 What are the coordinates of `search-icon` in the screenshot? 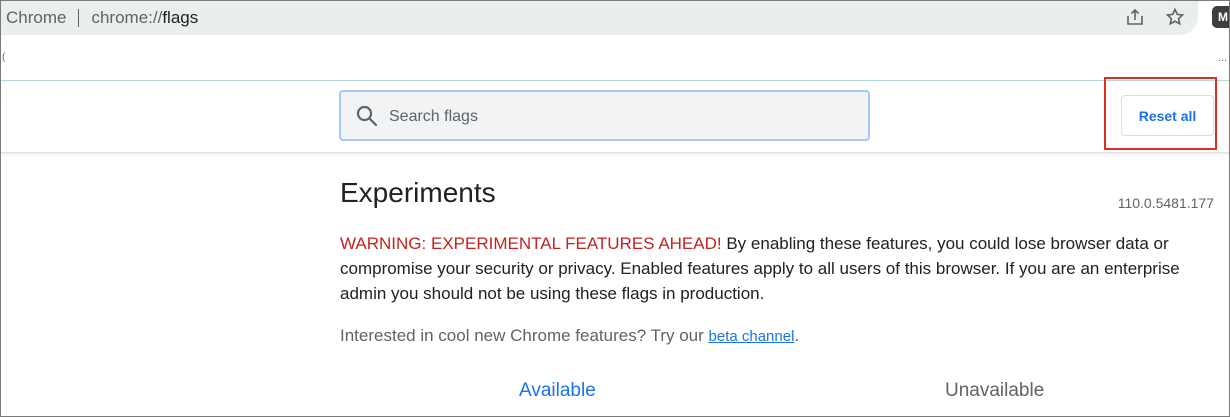 It's located at (367, 116).